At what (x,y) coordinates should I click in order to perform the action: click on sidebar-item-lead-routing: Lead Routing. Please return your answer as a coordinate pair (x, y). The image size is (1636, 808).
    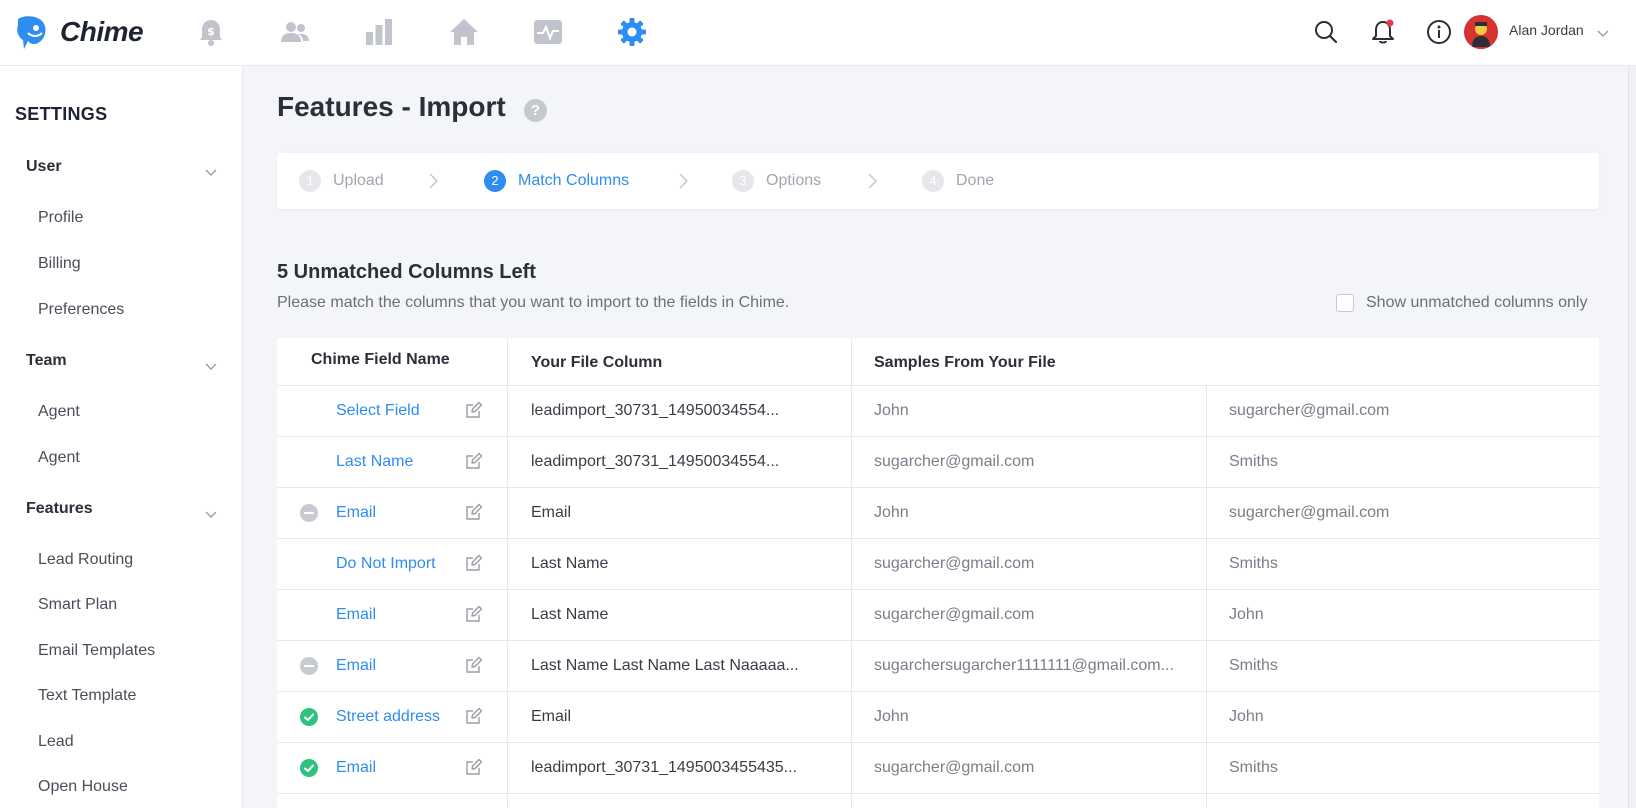
    Looking at the image, I should click on (85, 560).